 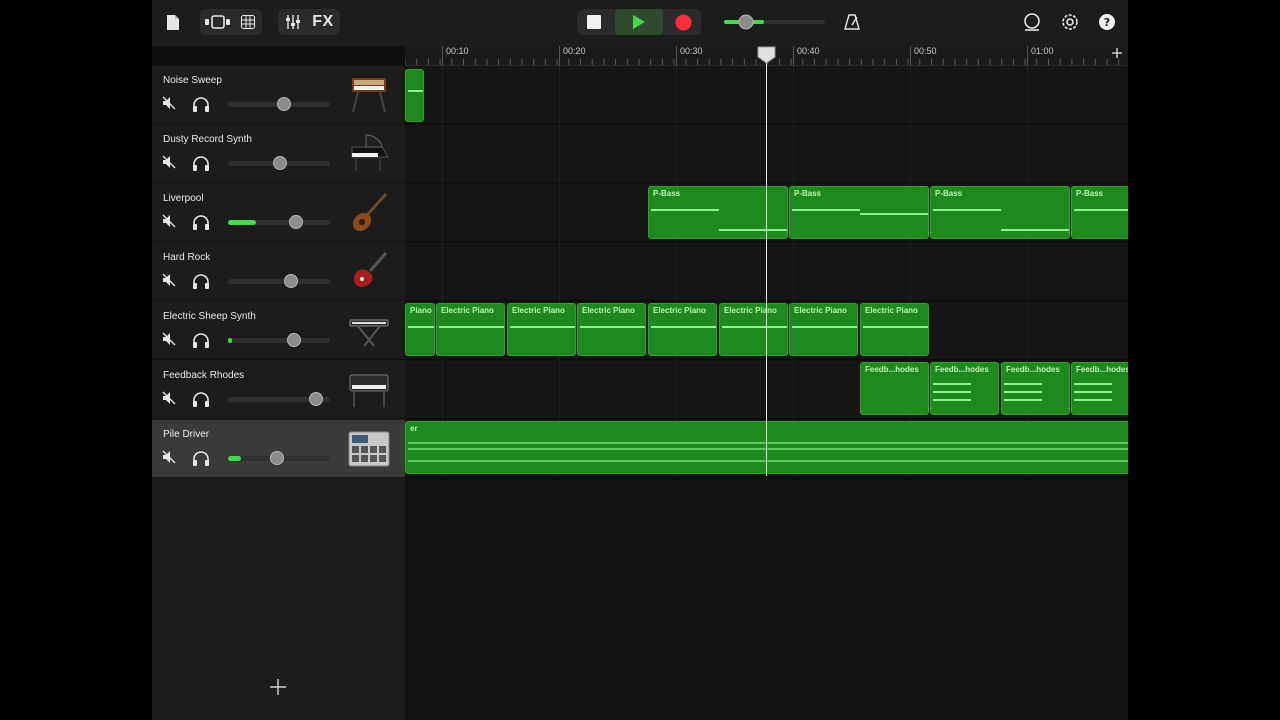 I want to click on record-button, so click(x=683, y=22).